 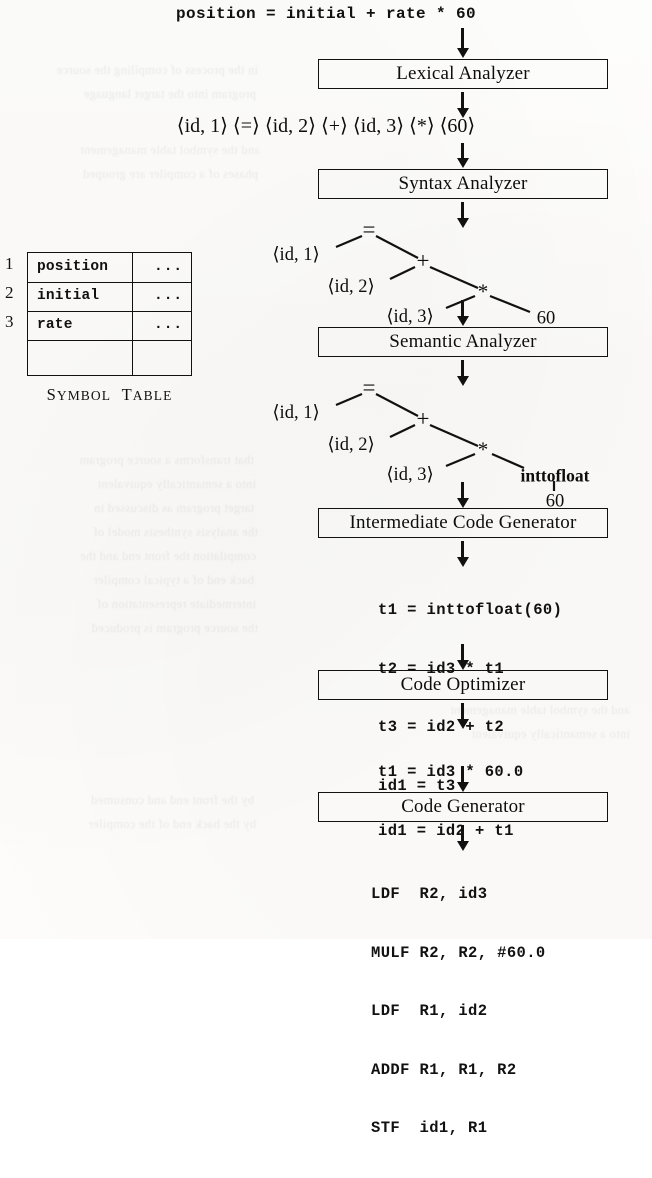 I want to click on symbol-table-column-divider, so click(x=133, y=314).